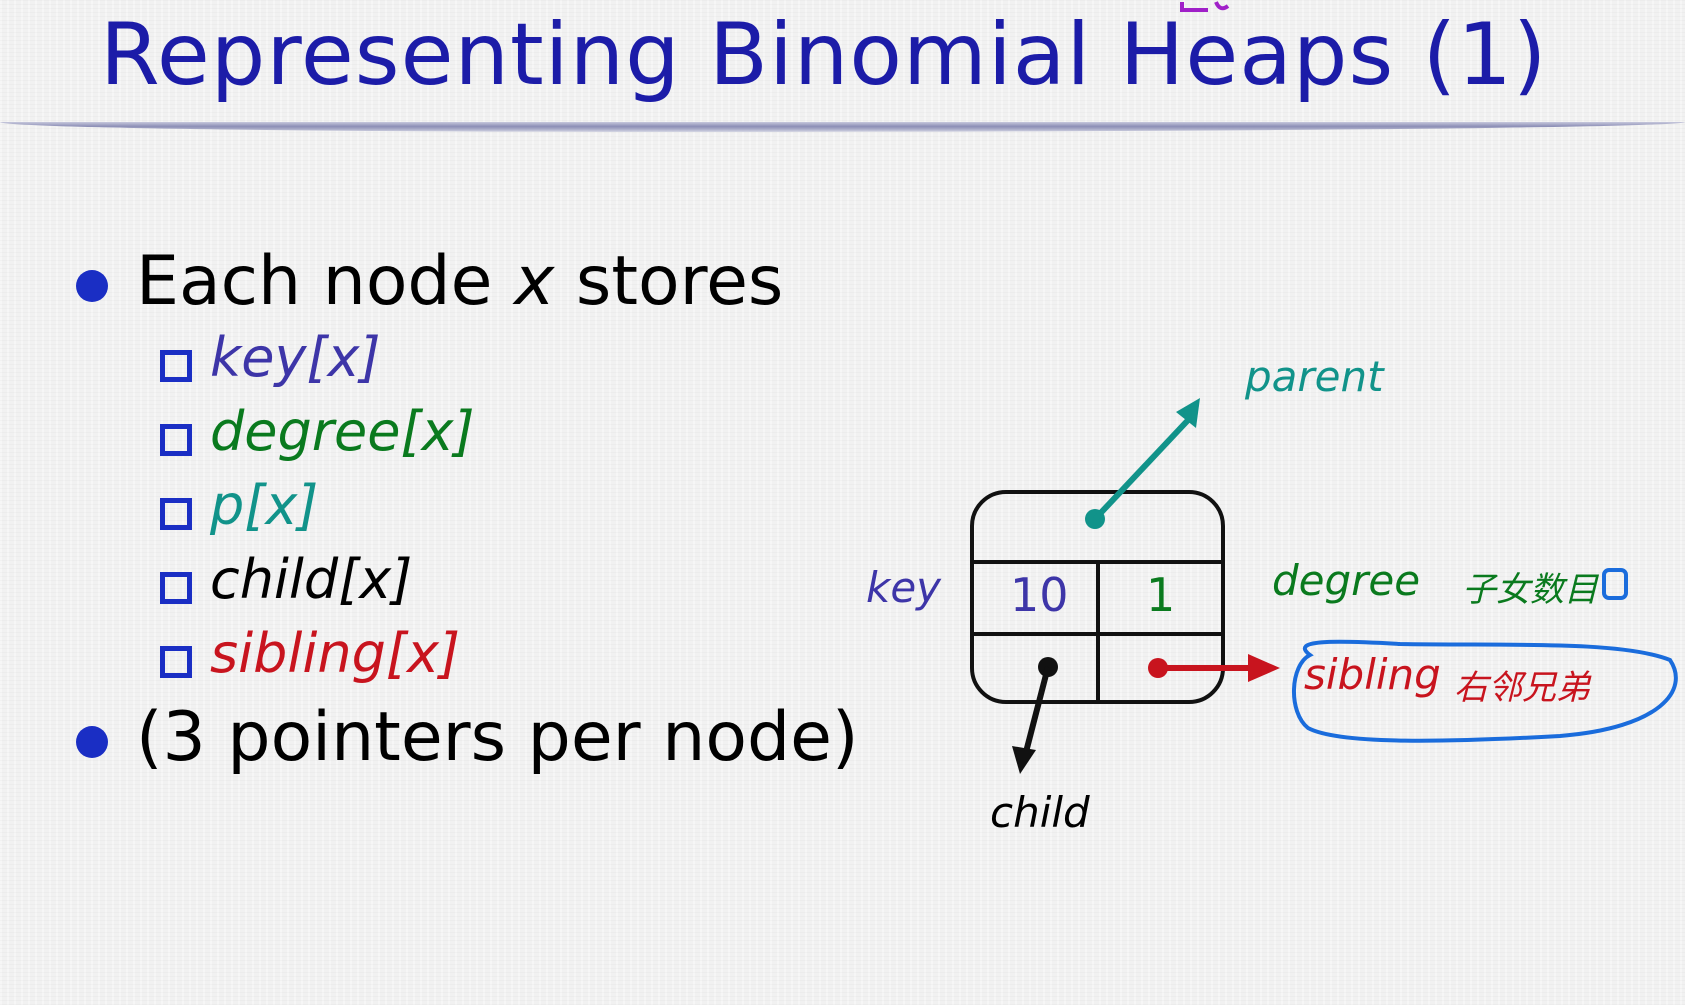 The width and height of the screenshot is (1685, 1005). I want to click on node-key-value: 10, so click(1039, 595).